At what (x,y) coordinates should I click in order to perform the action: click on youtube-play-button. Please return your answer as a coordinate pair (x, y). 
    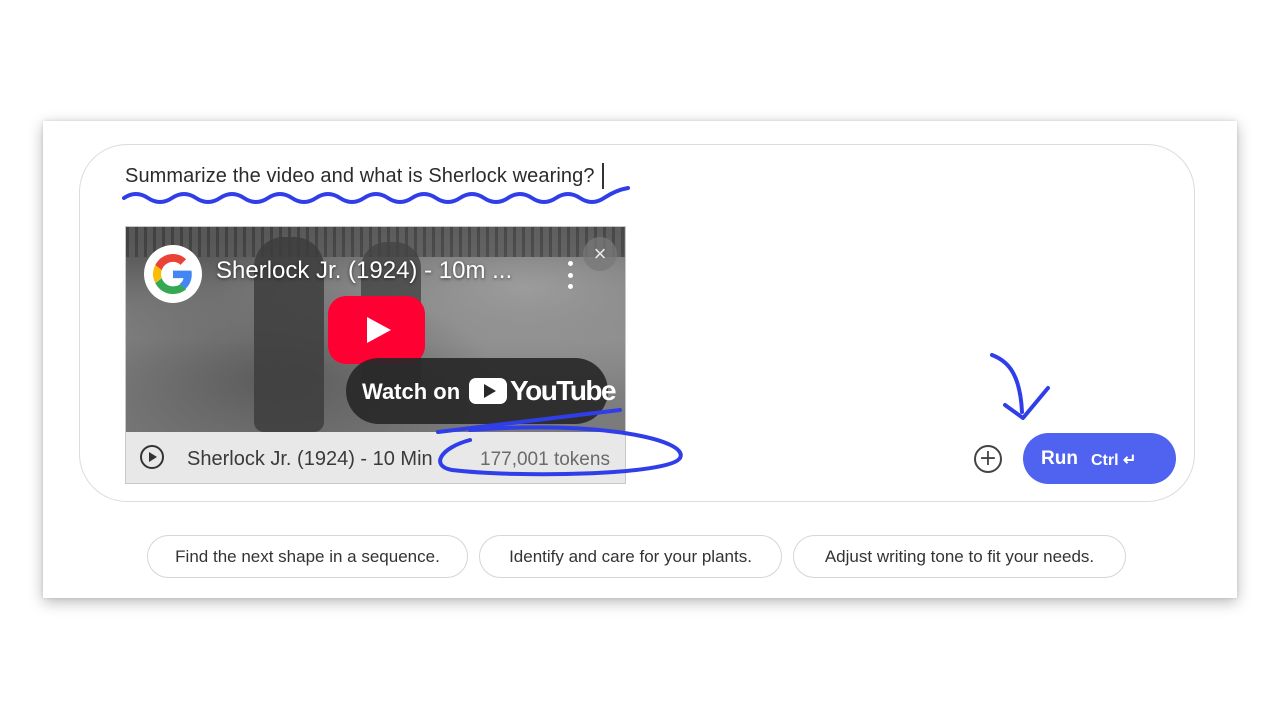
    Looking at the image, I should click on (376, 330).